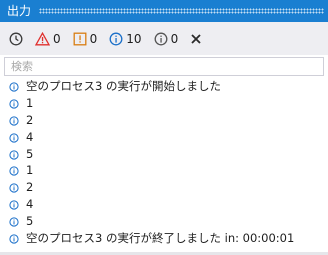 The height and width of the screenshot is (255, 328). Describe the element at coordinates (57, 38) in the screenshot. I see `error-count: 0` at that location.